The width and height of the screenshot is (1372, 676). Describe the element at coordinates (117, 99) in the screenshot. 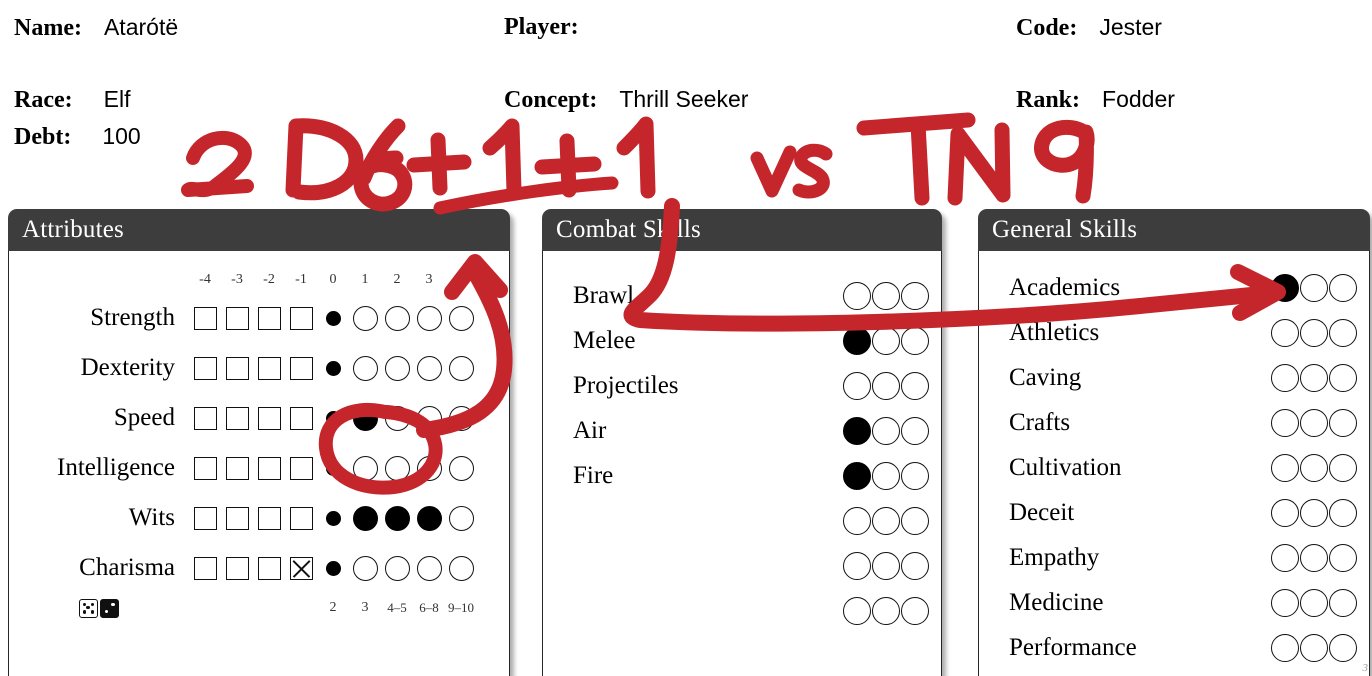

I see `field-race-value: Elf` at that location.